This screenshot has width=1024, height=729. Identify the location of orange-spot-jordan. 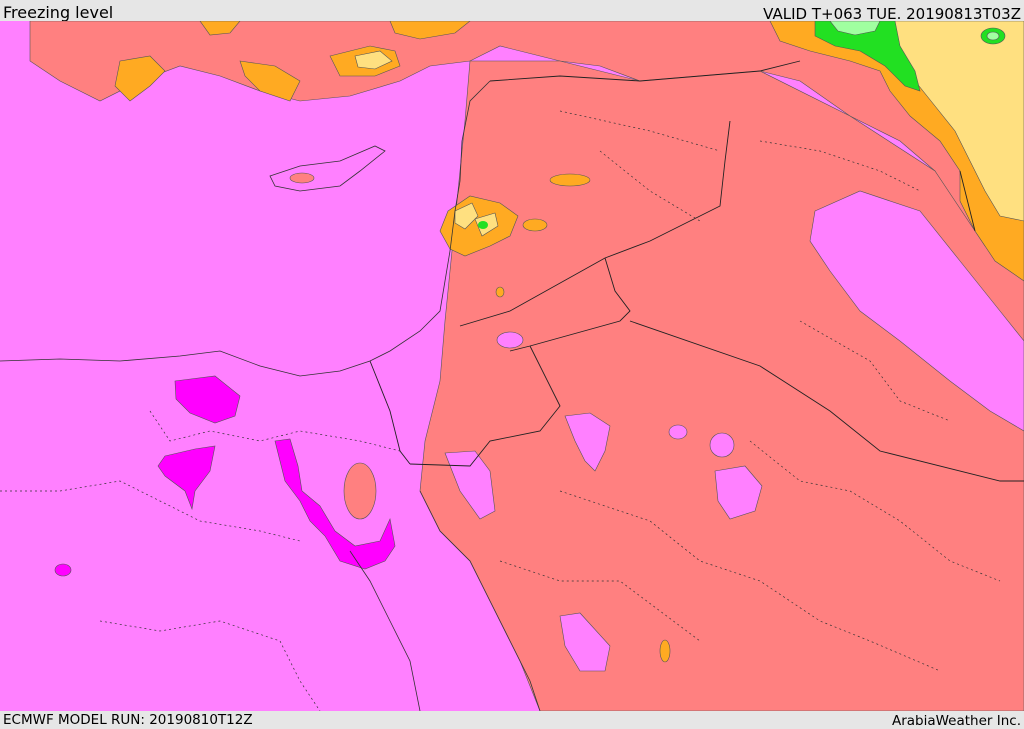
(500, 292).